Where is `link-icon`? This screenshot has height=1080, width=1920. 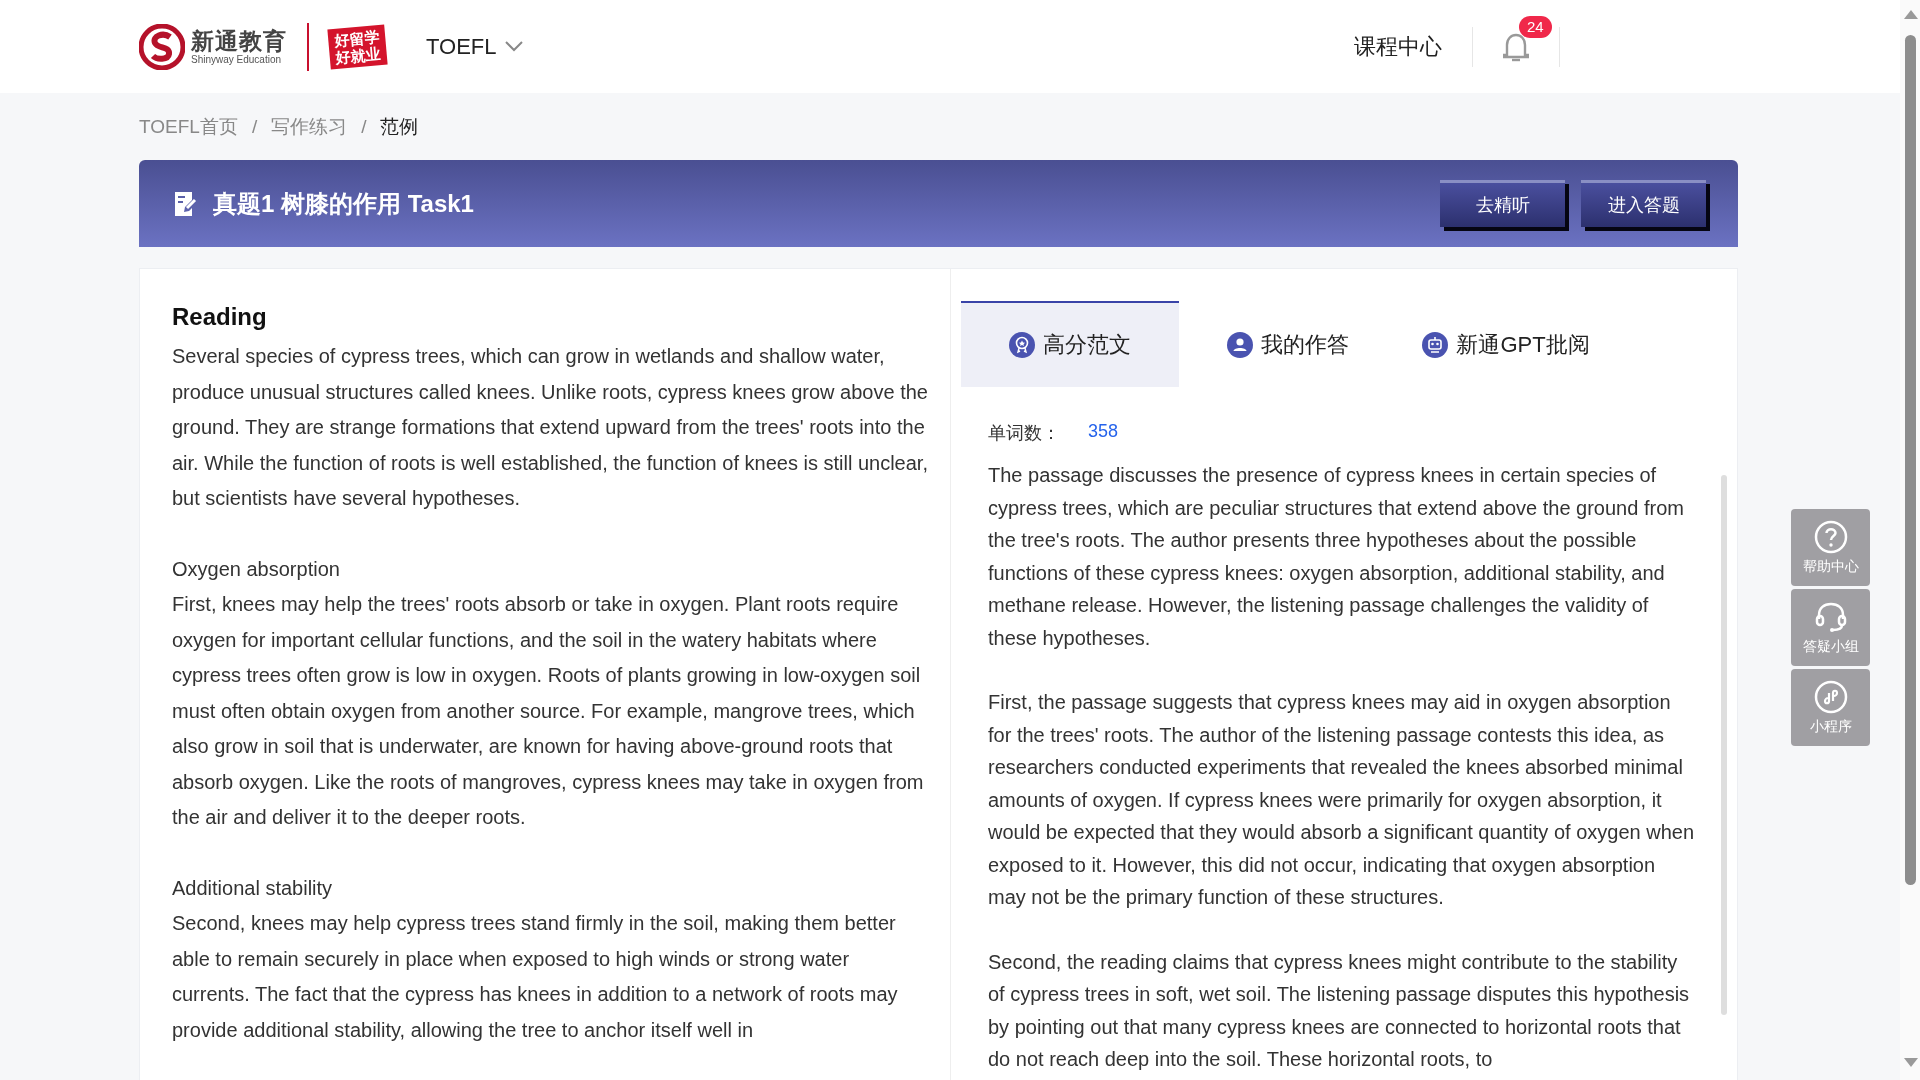 link-icon is located at coordinates (1830, 696).